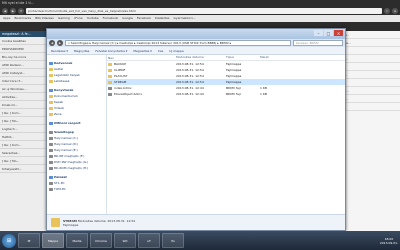 The image size is (400, 250). Describe the element at coordinates (162, 18) in the screenshot. I see `bookmark-item: Kialakitas` at that location.